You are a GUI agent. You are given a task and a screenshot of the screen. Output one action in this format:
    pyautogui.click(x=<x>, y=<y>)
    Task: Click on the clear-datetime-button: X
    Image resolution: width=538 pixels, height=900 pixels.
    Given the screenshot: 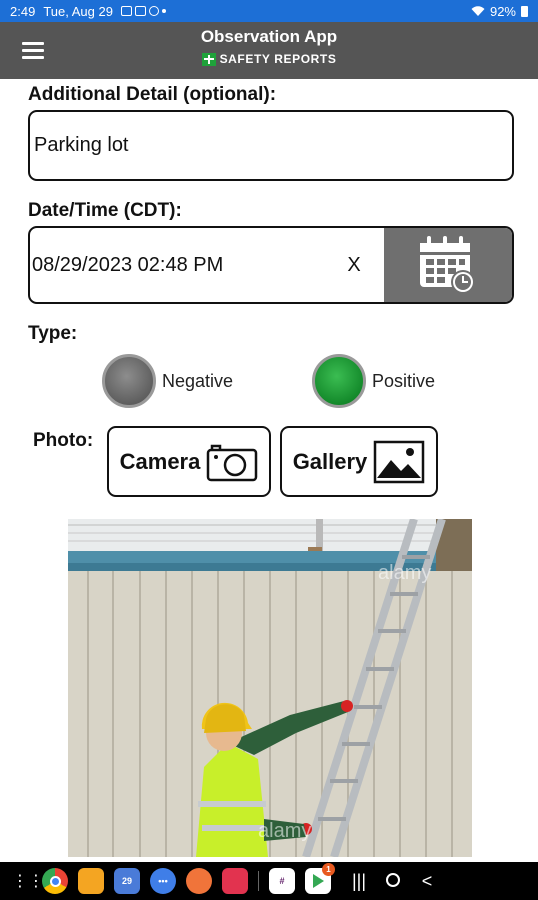 What is the action you would take?
    pyautogui.click(x=354, y=265)
    